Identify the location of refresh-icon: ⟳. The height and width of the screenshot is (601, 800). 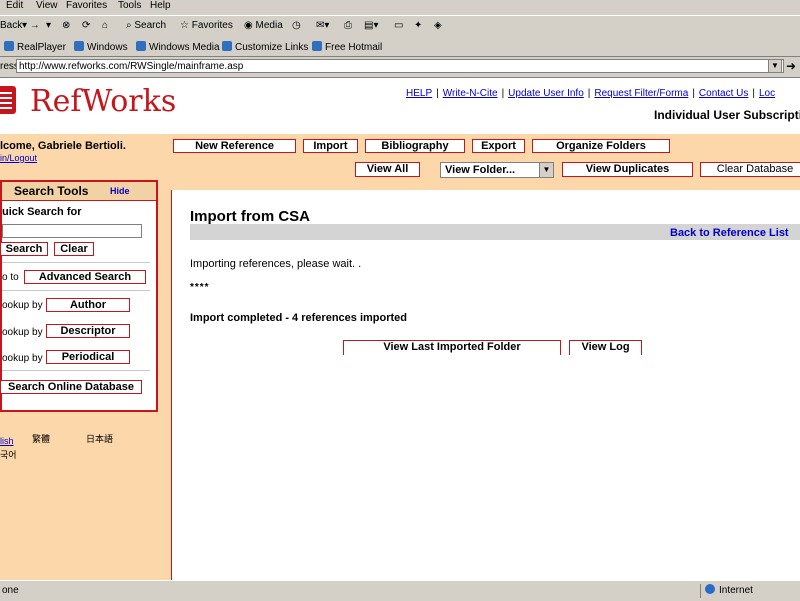
(86, 25).